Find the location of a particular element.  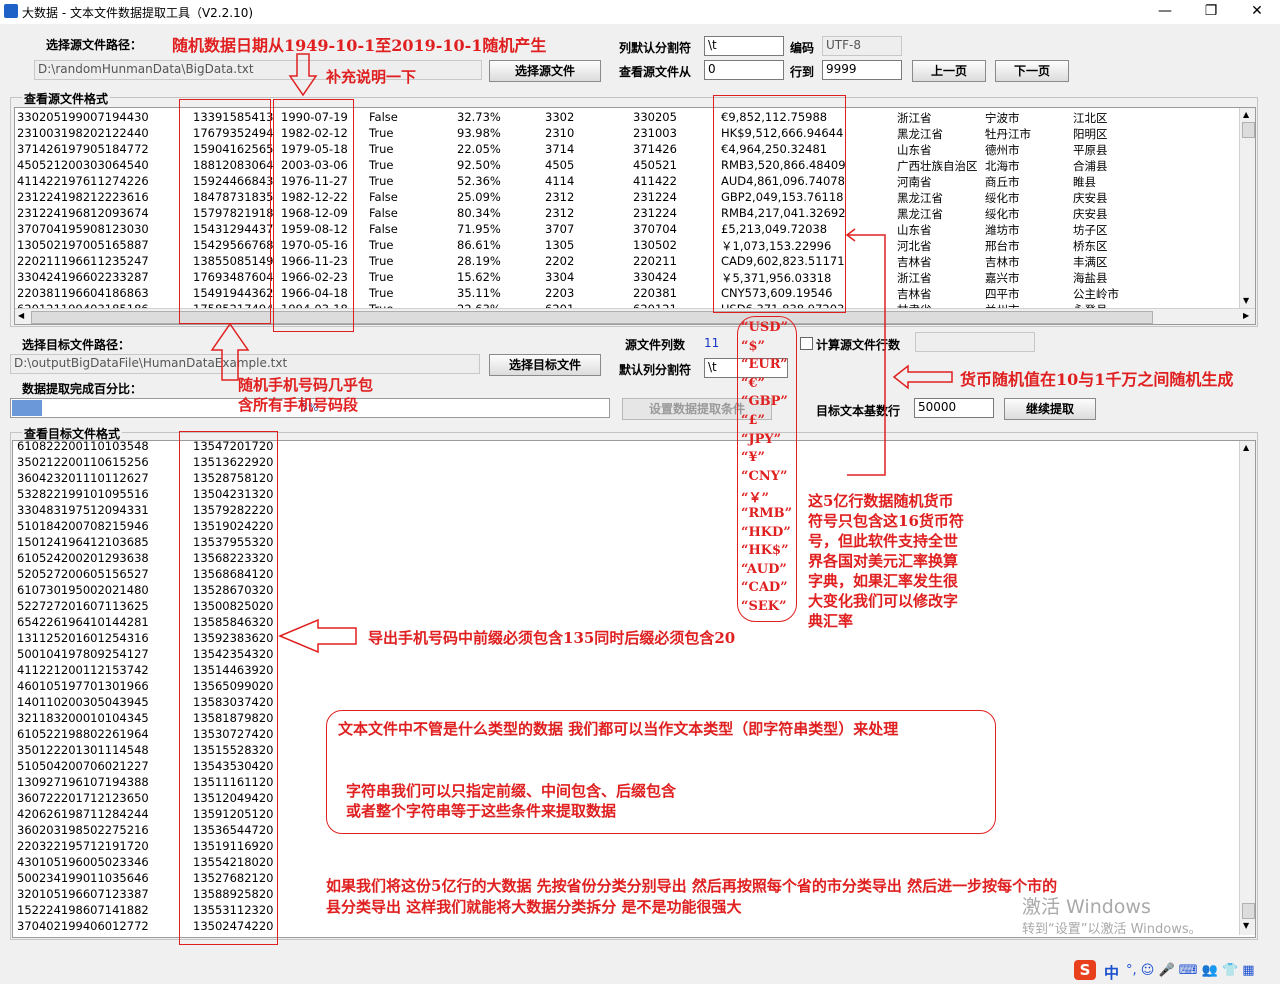

code4-cell: 3714 is located at coordinates (560, 149).